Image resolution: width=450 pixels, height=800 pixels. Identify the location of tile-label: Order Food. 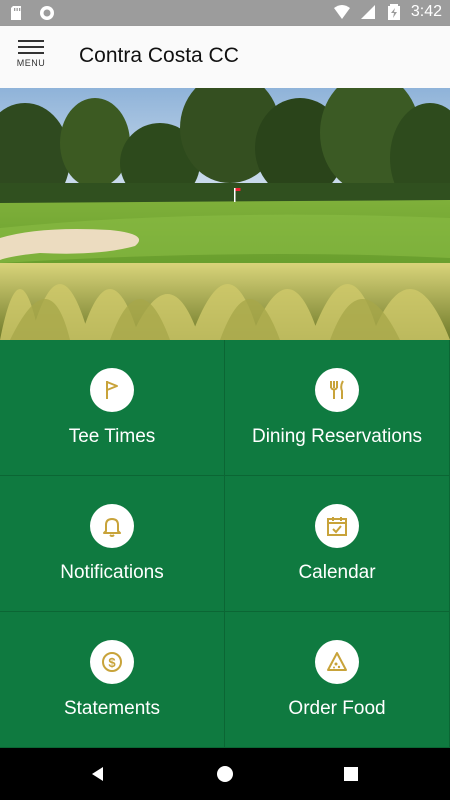
(337, 708).